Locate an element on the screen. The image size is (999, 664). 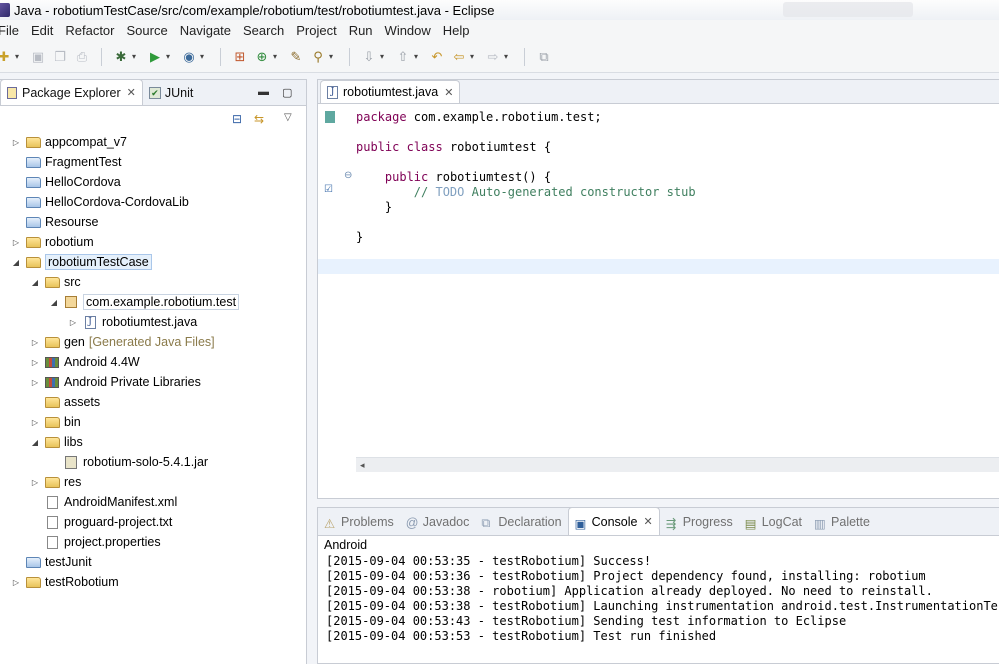
tree-item-androidmanifest: AndroidManifest.xml is located at coordinates (153, 502).